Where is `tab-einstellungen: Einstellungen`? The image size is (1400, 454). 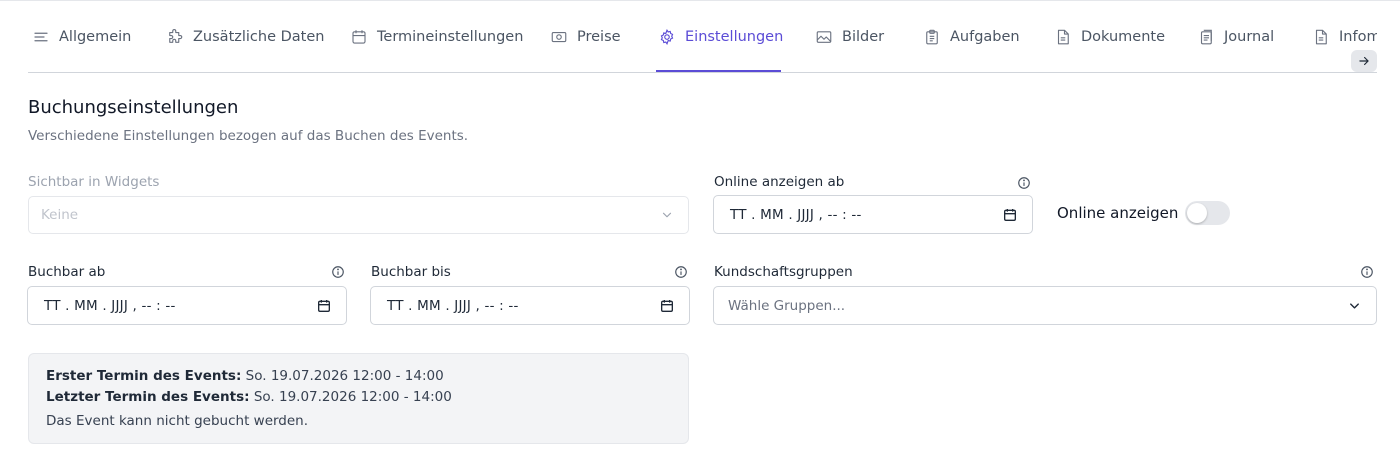
tab-einstellungen: Einstellungen is located at coordinates (721, 36).